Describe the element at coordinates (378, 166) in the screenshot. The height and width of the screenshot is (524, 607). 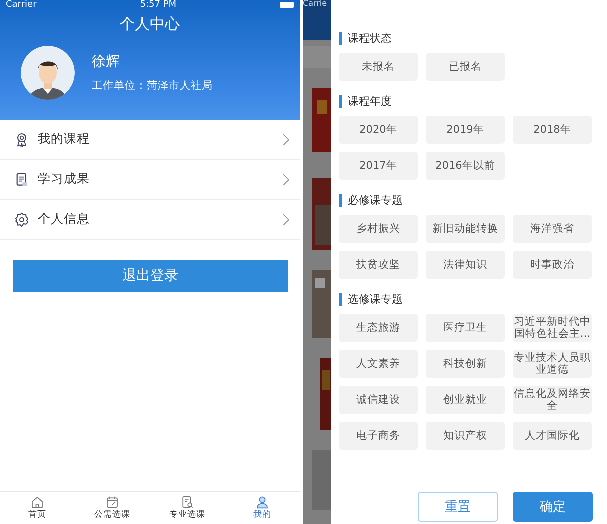
I see `filter-chip: 2017年` at that location.